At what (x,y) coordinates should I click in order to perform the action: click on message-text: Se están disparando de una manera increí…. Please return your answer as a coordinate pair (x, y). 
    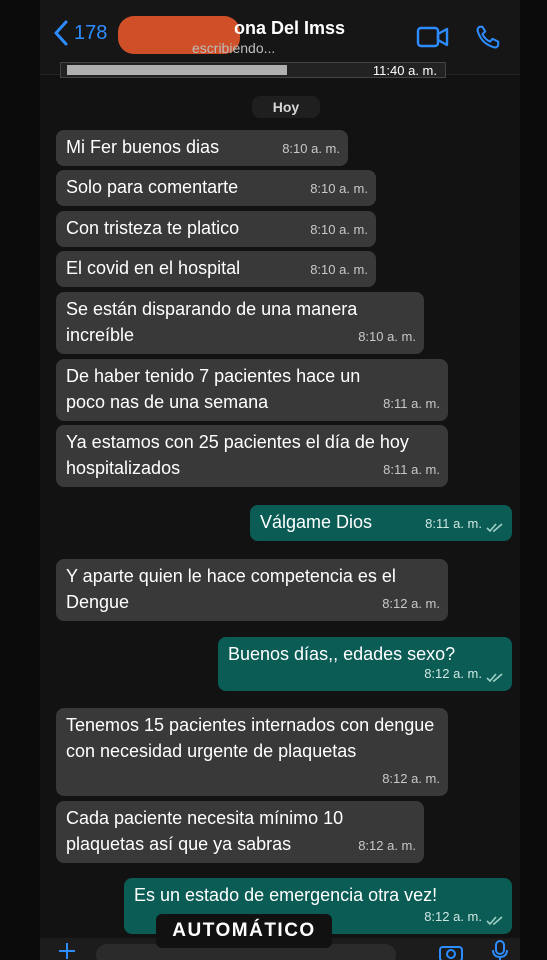
    Looking at the image, I should click on (212, 322).